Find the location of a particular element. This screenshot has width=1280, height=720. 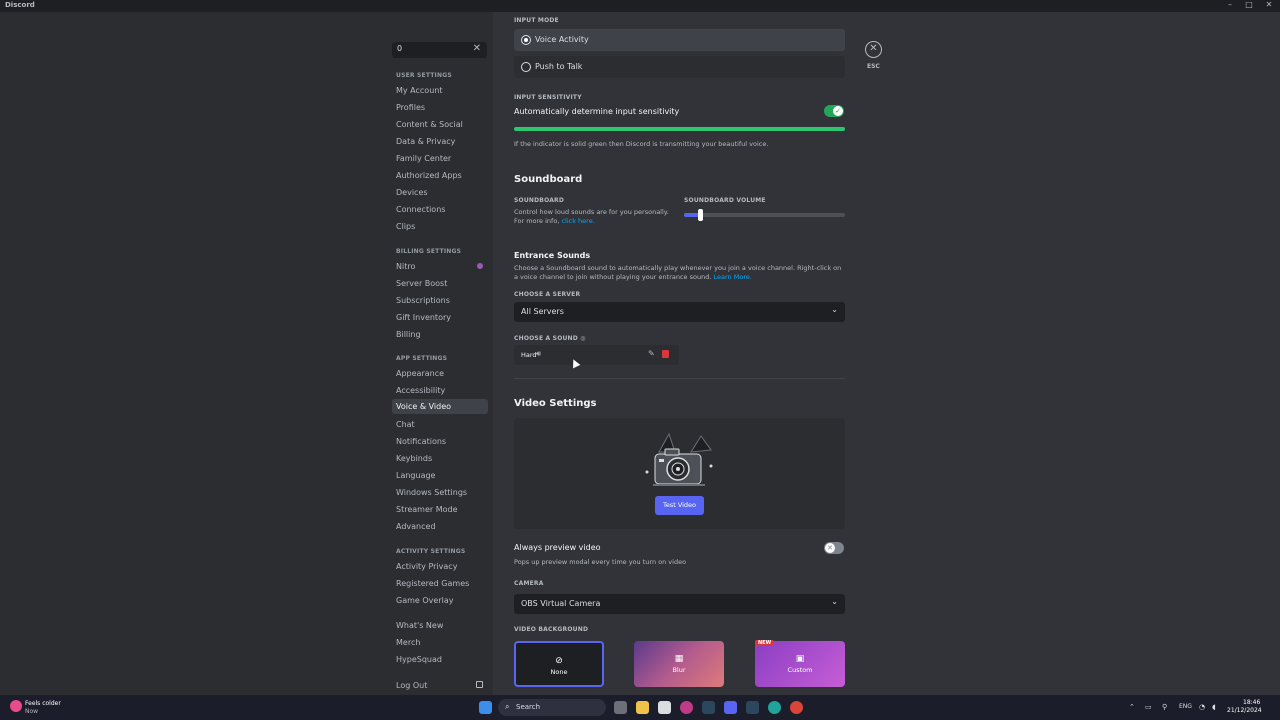

soundboard-help-link: click here. is located at coordinates (577, 221).